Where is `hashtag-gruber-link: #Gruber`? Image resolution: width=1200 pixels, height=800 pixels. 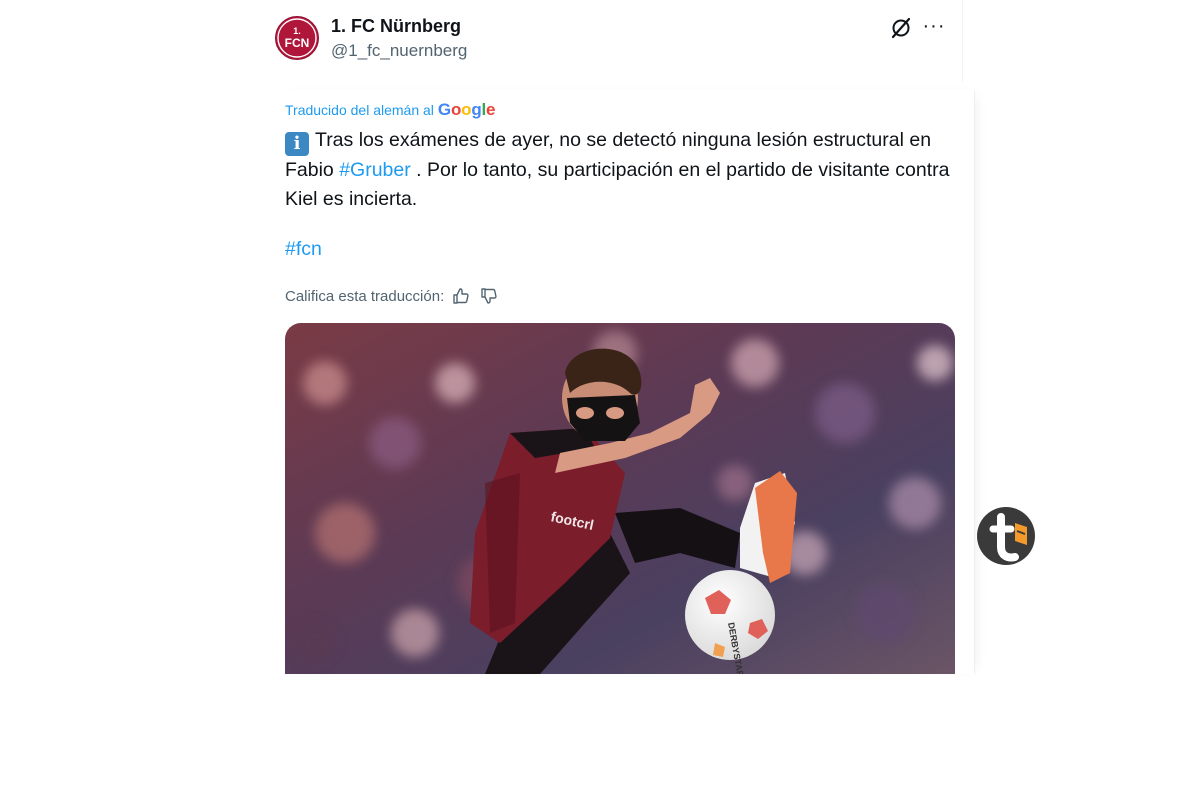 hashtag-gruber-link: #Gruber is located at coordinates (375, 170).